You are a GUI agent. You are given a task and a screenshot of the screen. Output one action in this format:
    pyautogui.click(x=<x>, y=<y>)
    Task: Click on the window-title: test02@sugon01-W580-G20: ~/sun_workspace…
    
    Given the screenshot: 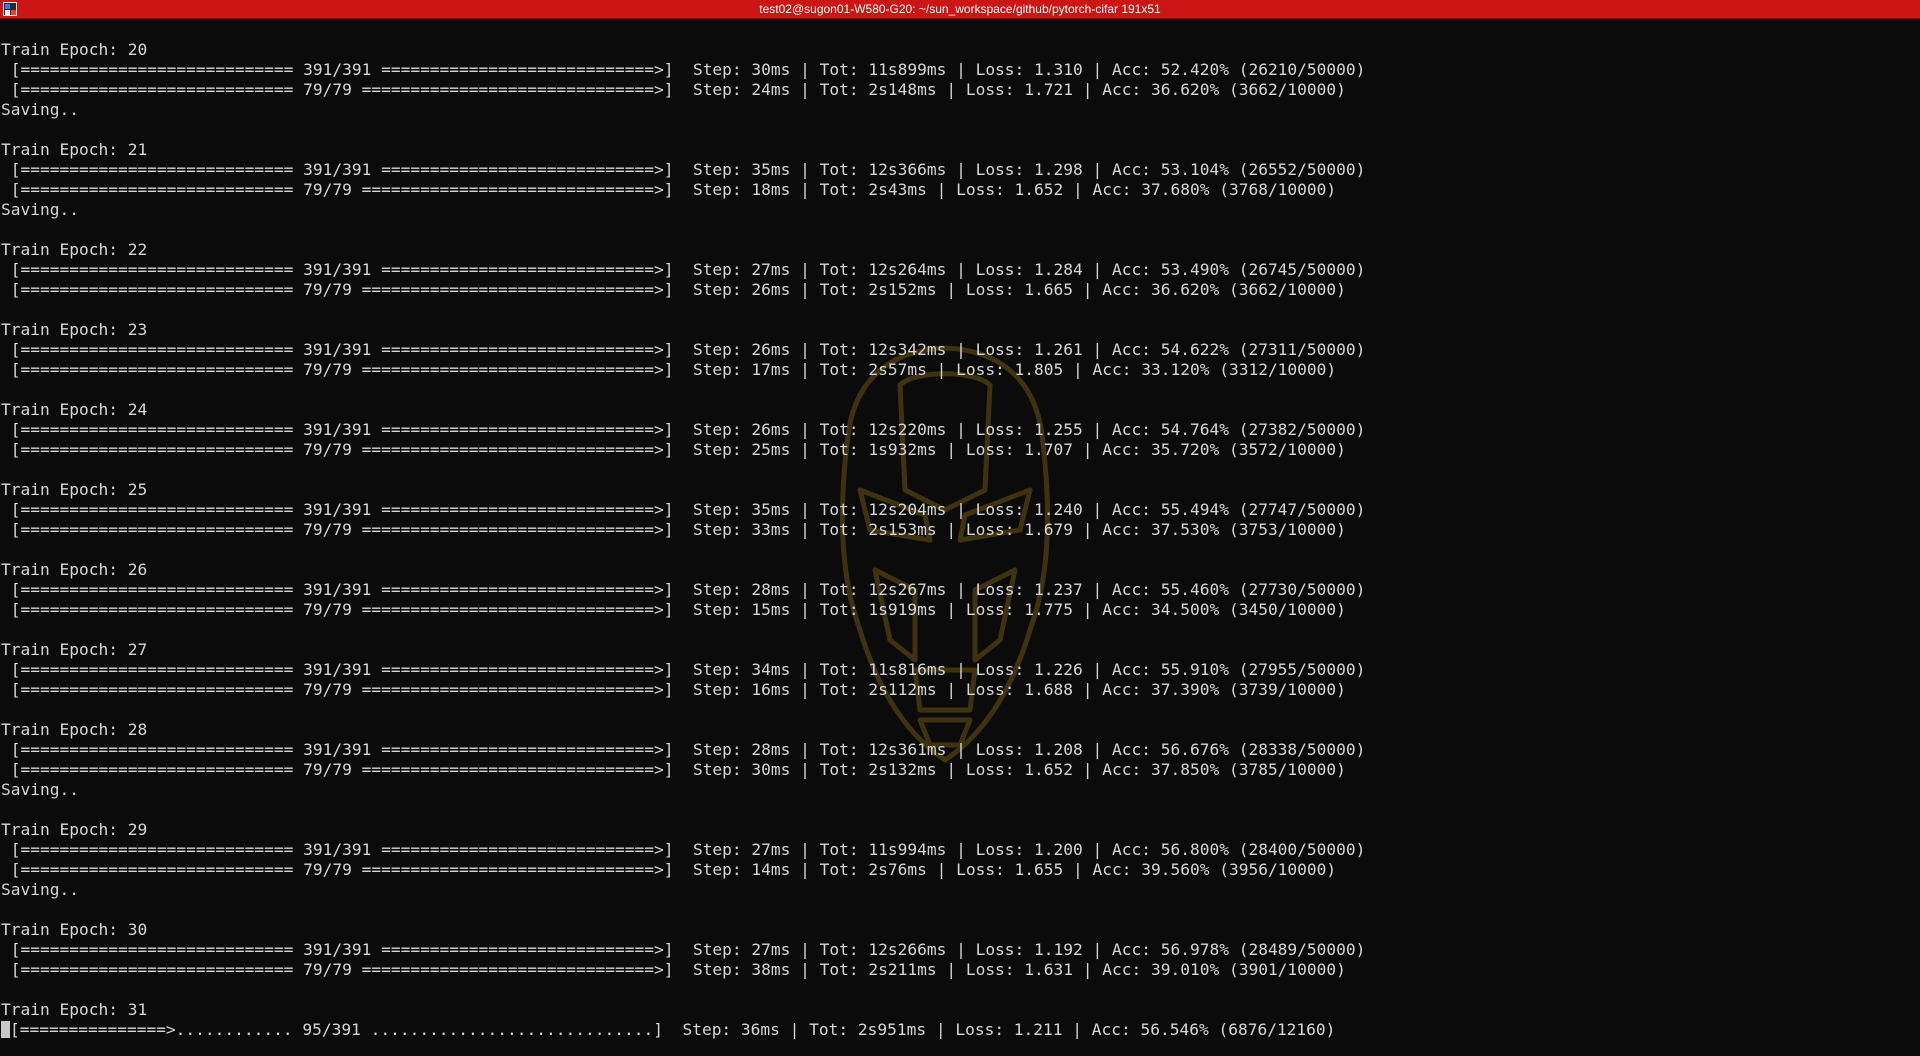 What is the action you would take?
    pyautogui.click(x=960, y=9)
    